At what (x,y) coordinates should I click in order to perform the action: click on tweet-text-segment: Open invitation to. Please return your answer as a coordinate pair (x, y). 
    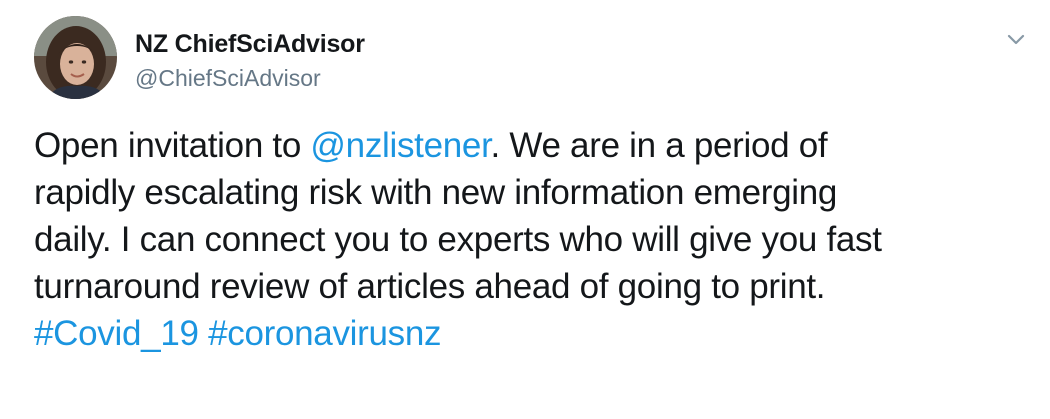
    Looking at the image, I should click on (172, 145).